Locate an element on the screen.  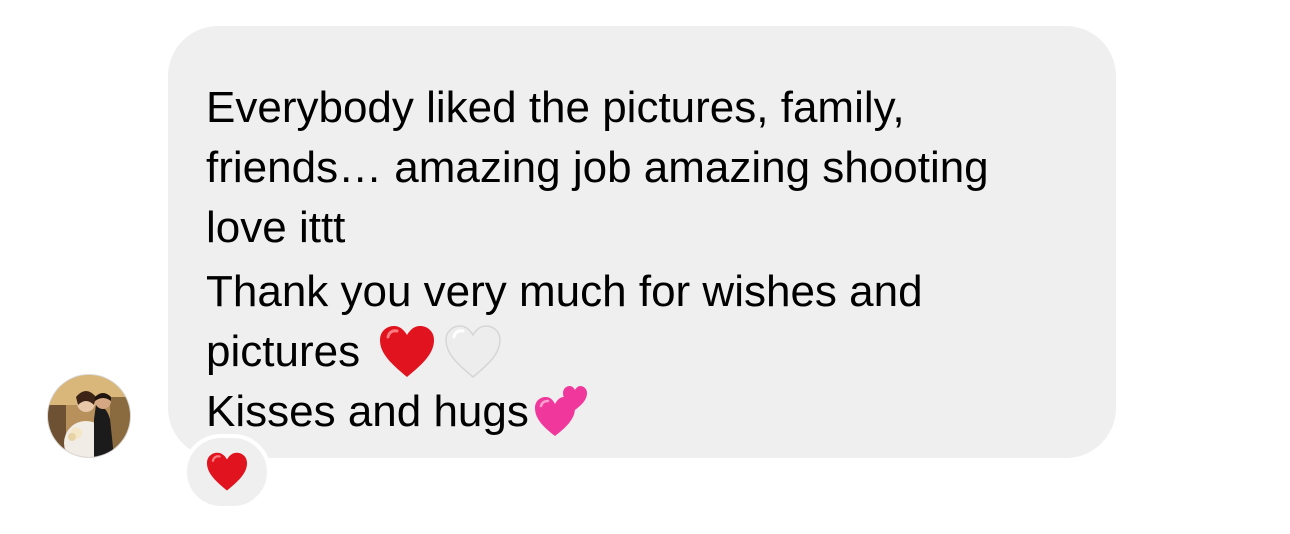
sender-avatar is located at coordinates (89, 416).